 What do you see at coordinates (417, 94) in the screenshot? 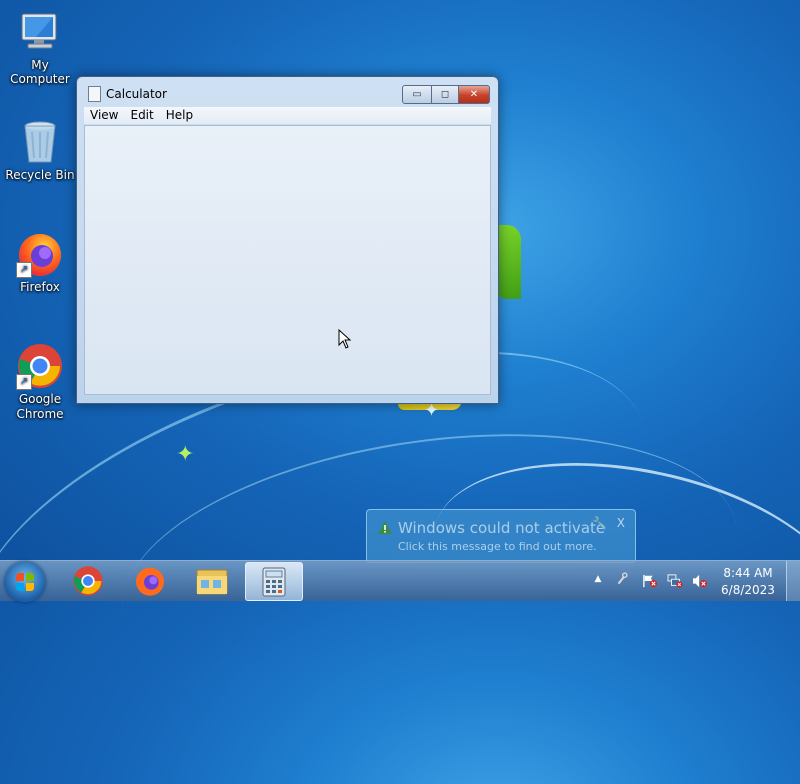
I see `minimize-button: ▭` at bounding box center [417, 94].